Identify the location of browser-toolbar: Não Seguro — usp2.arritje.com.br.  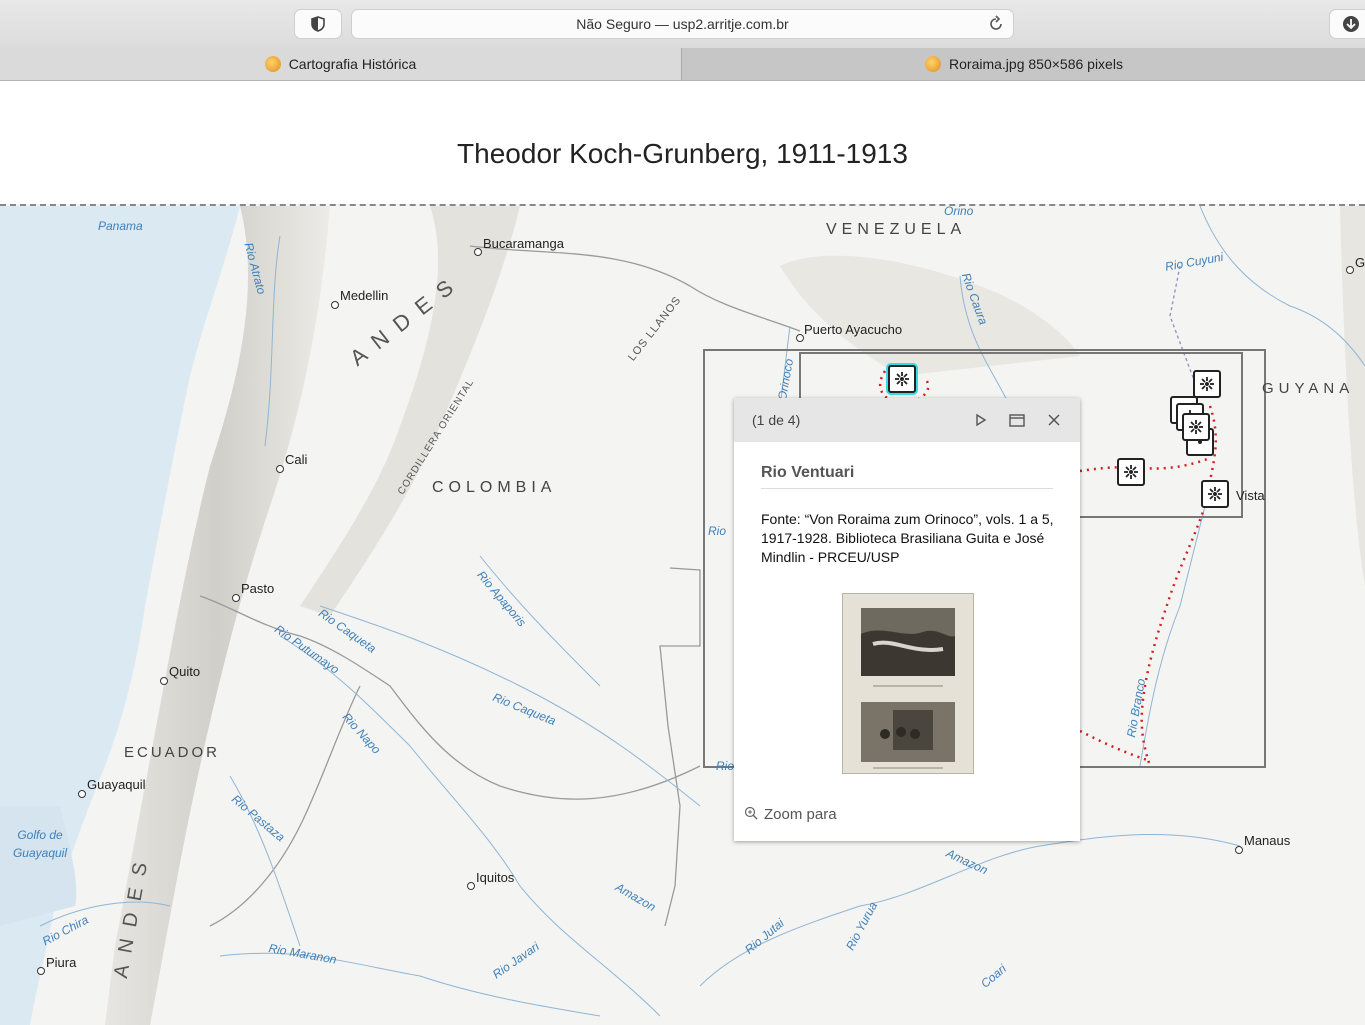
(682, 24).